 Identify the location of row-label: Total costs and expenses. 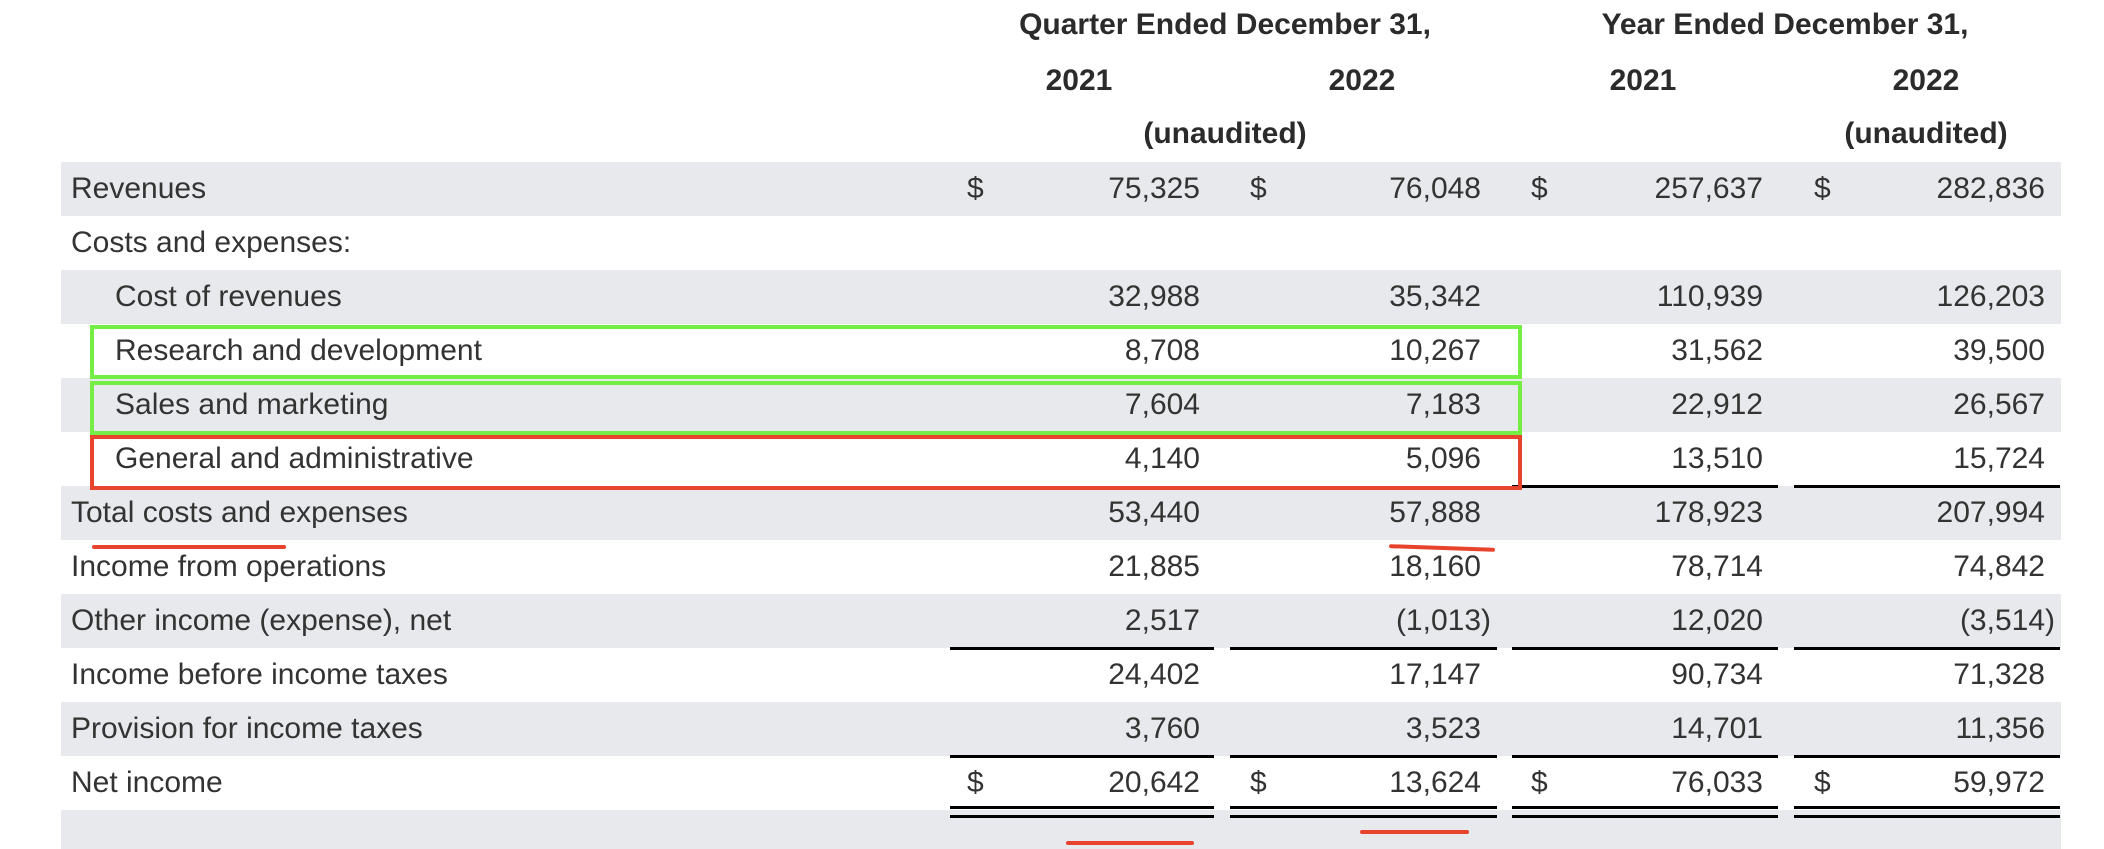
(239, 512).